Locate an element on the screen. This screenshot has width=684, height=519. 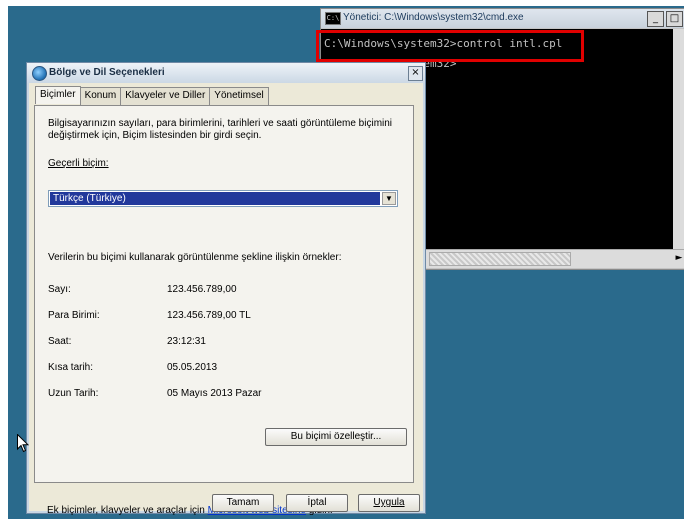
apply-button: Uygula is located at coordinates (389, 503).